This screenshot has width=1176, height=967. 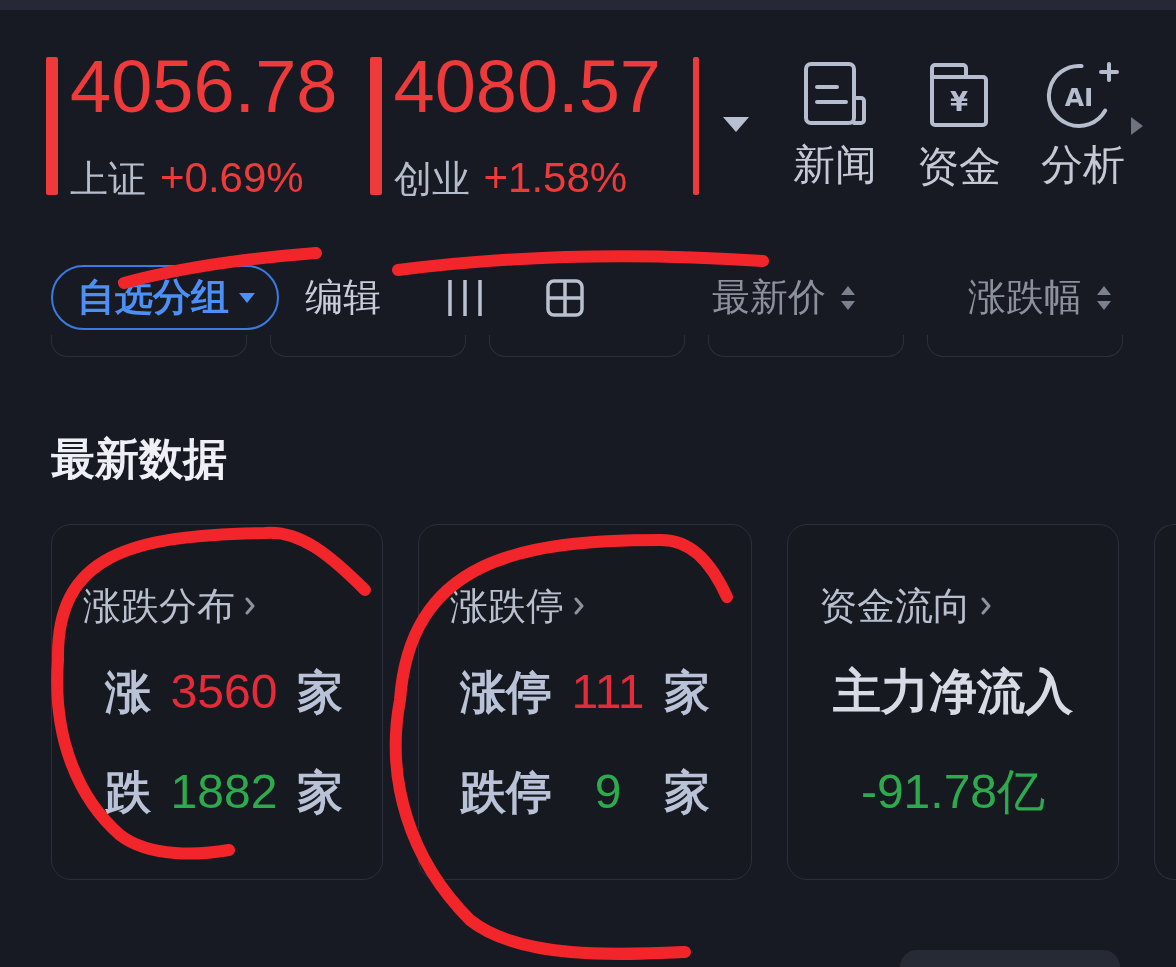 I want to click on card-title-link: 涨跌分布, so click(x=169, y=606).